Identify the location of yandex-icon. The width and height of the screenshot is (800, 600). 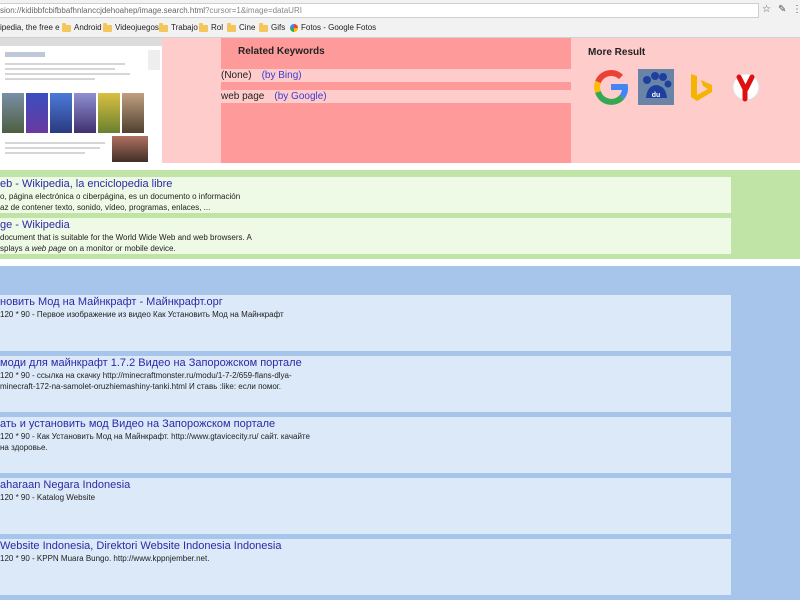
(745, 87).